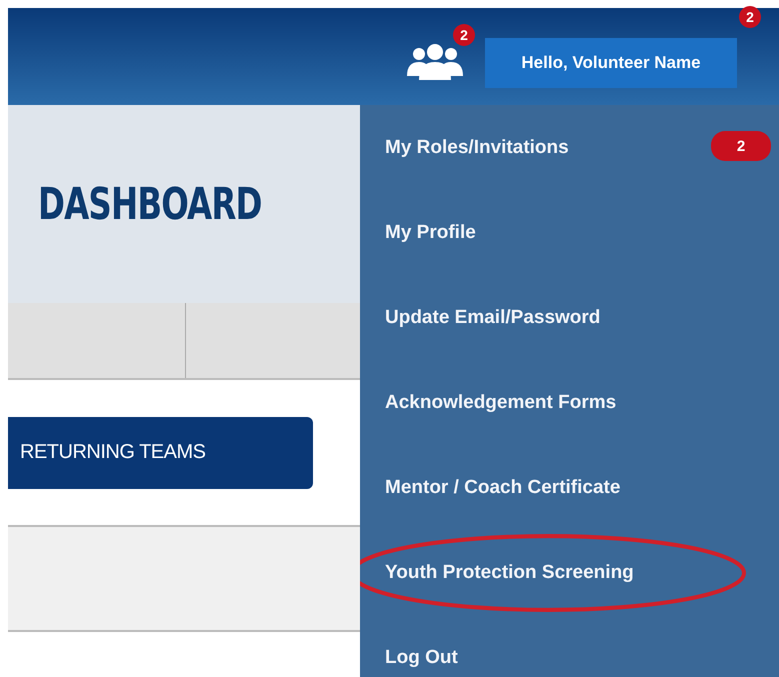  What do you see at coordinates (477, 148) in the screenshot?
I see `menu-item: My Roles/Invitations` at bounding box center [477, 148].